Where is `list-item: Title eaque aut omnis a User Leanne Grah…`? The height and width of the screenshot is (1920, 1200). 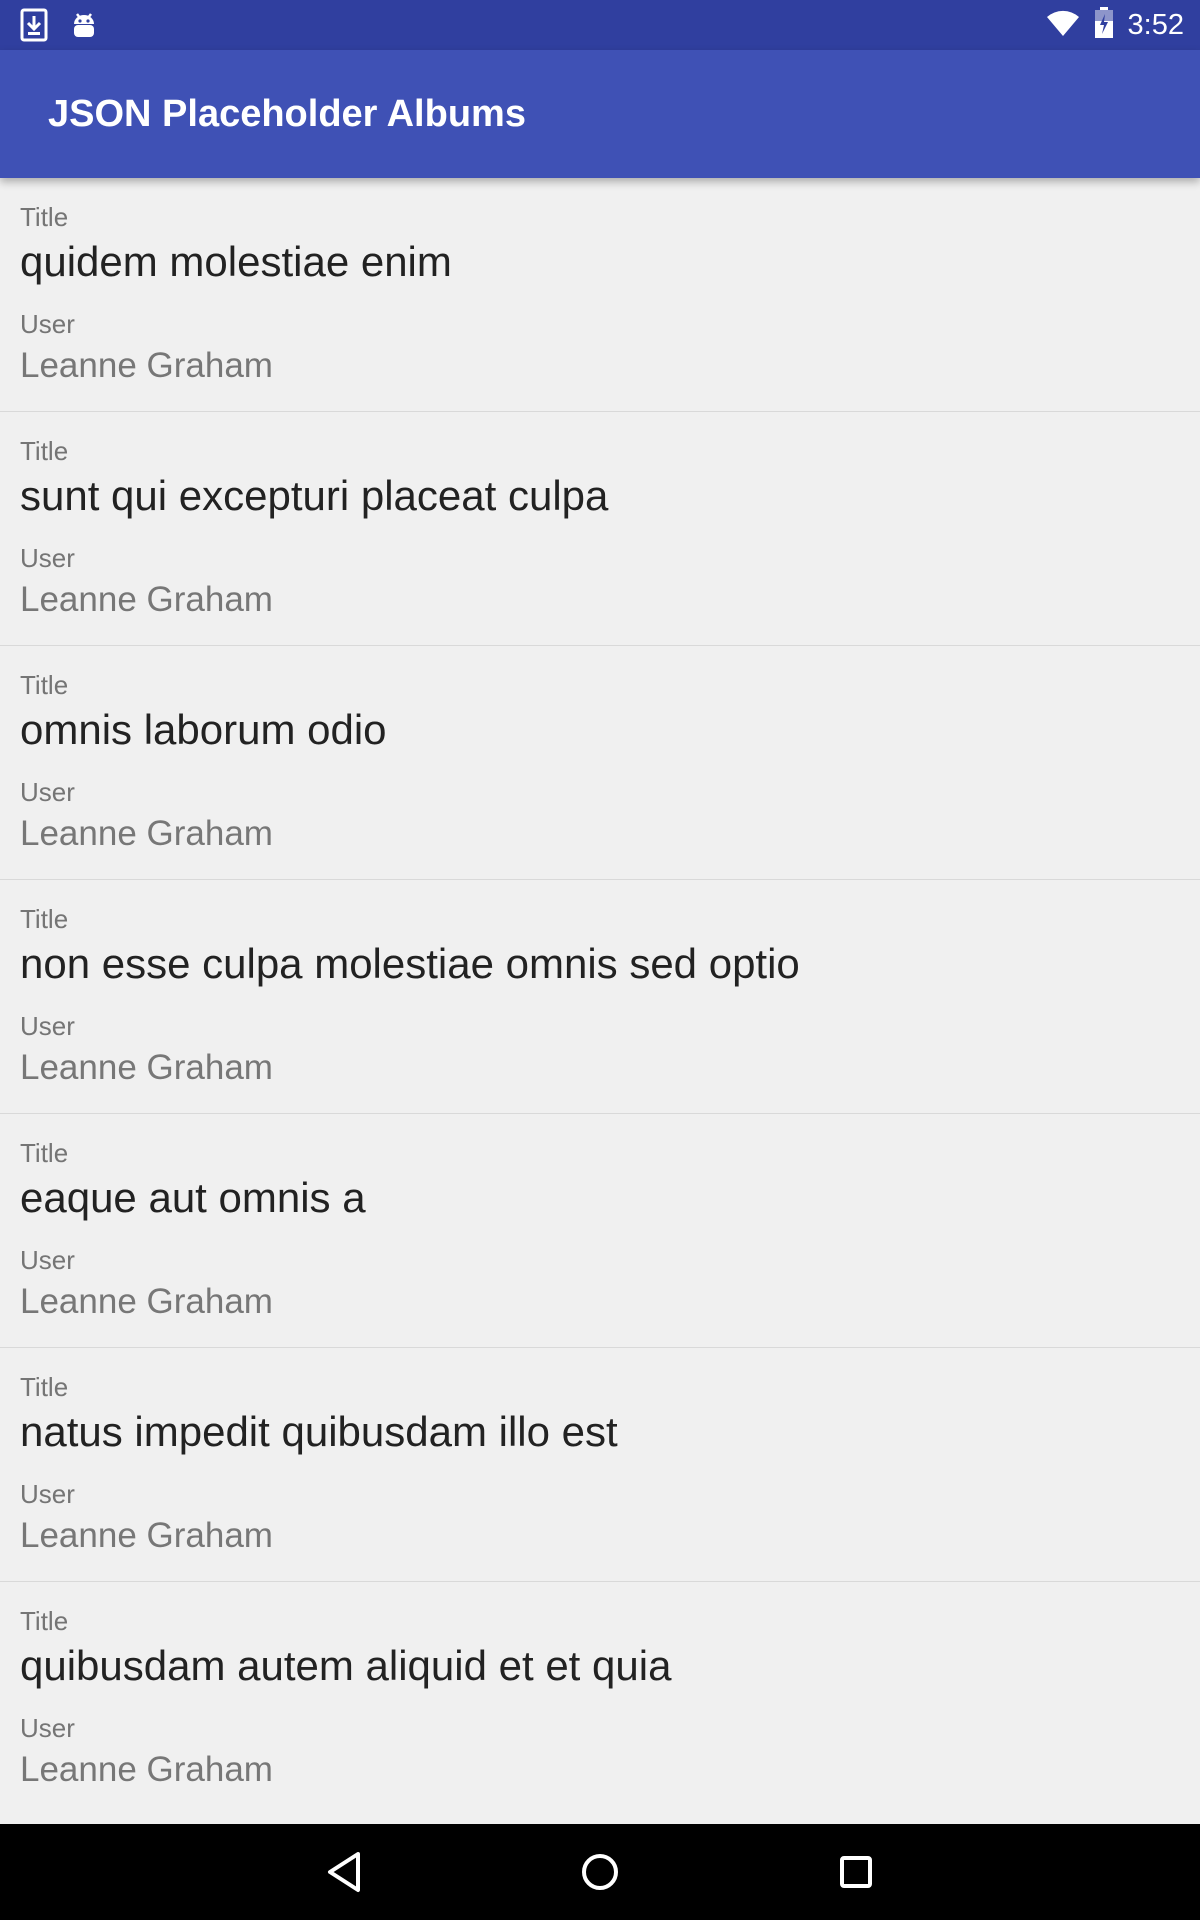 list-item: Title eaque aut omnis a User Leanne Grah… is located at coordinates (600, 1231).